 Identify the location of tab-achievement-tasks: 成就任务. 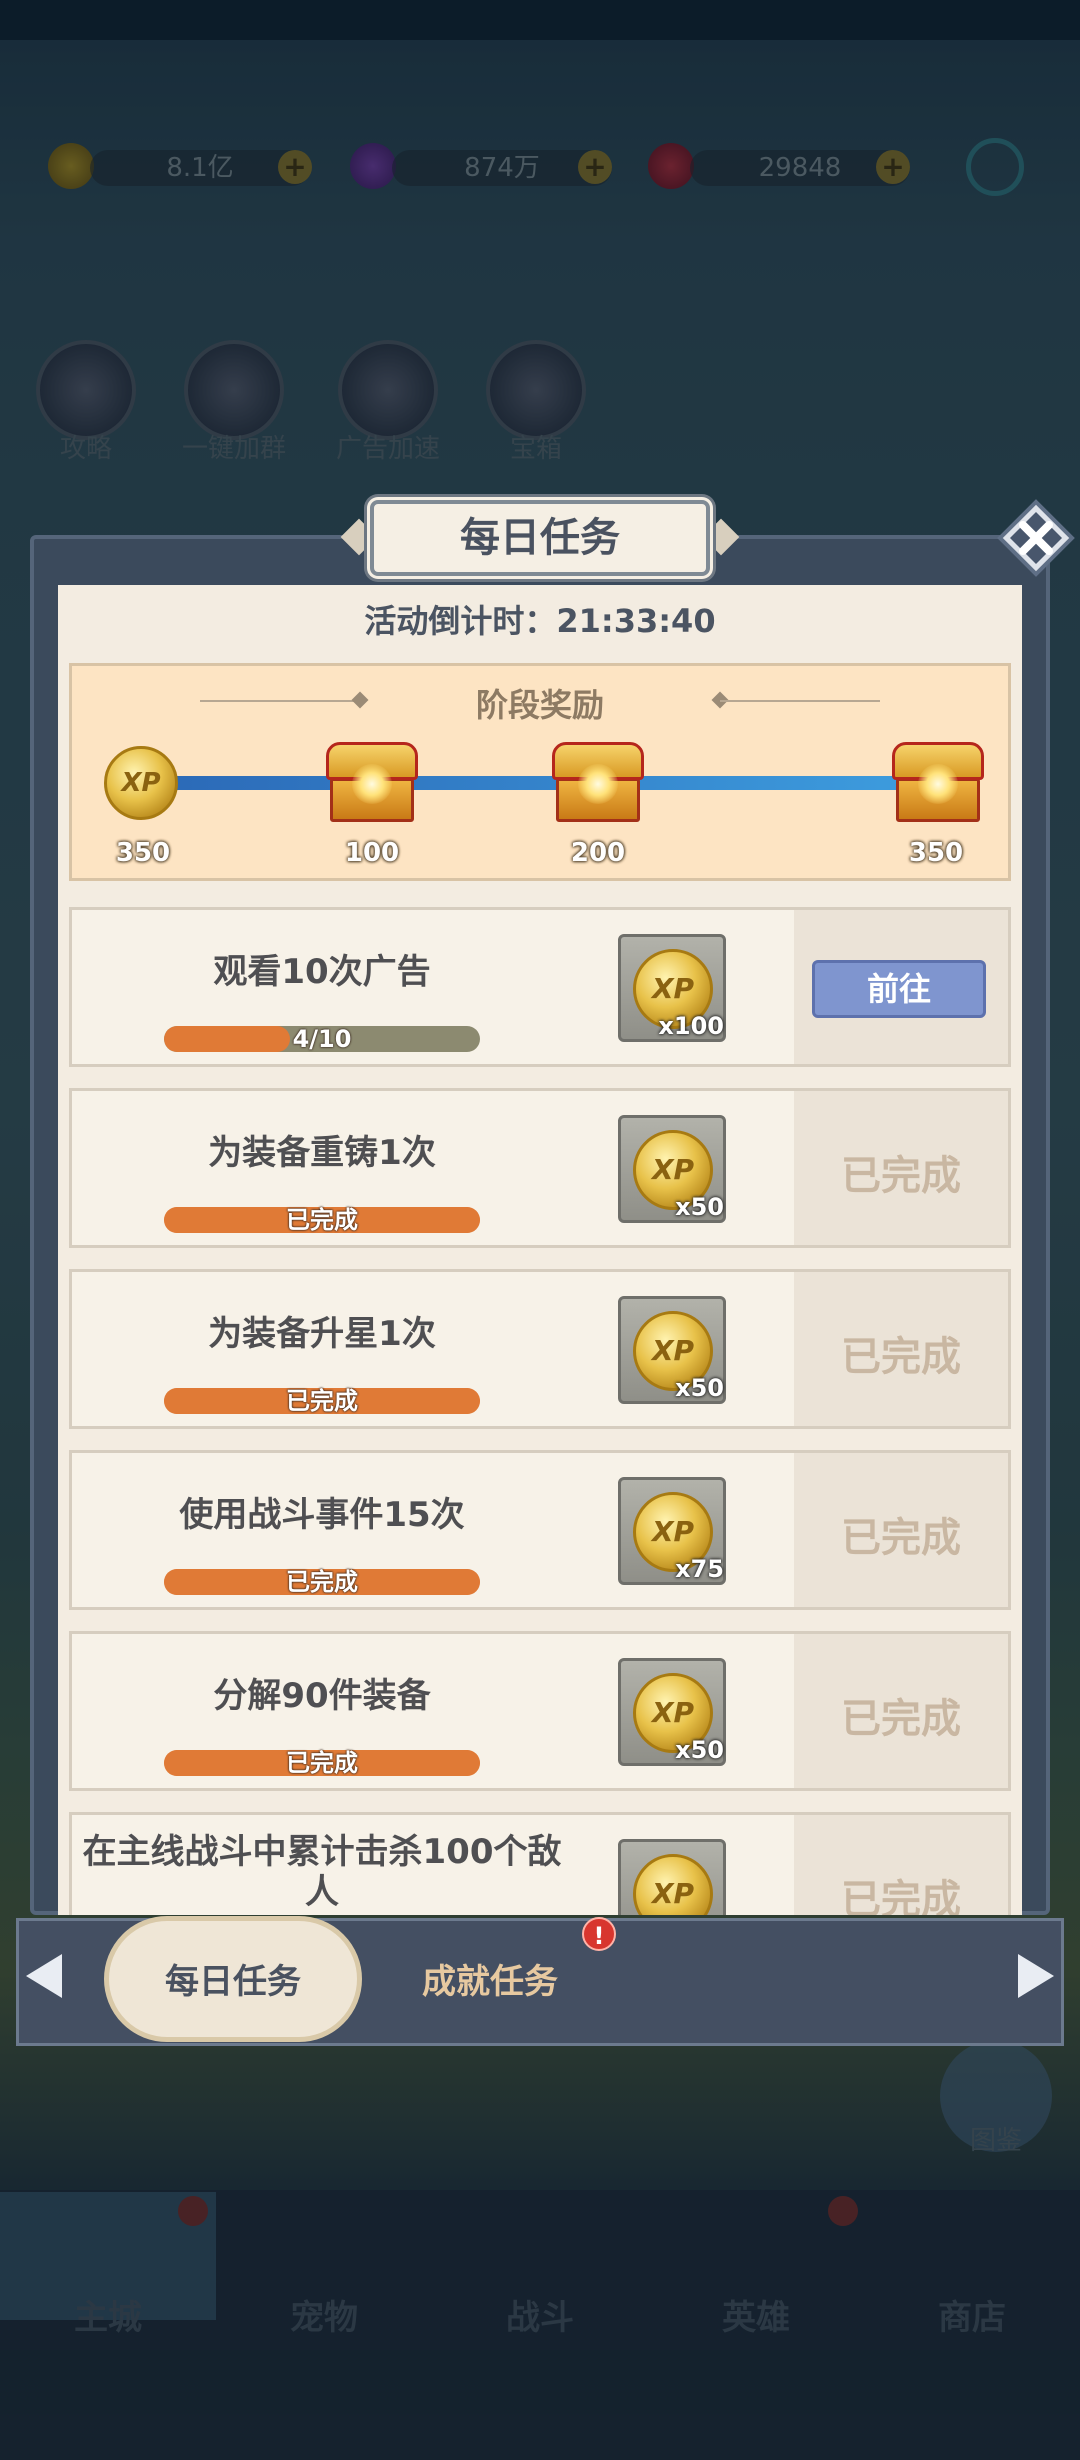
(490, 1978).